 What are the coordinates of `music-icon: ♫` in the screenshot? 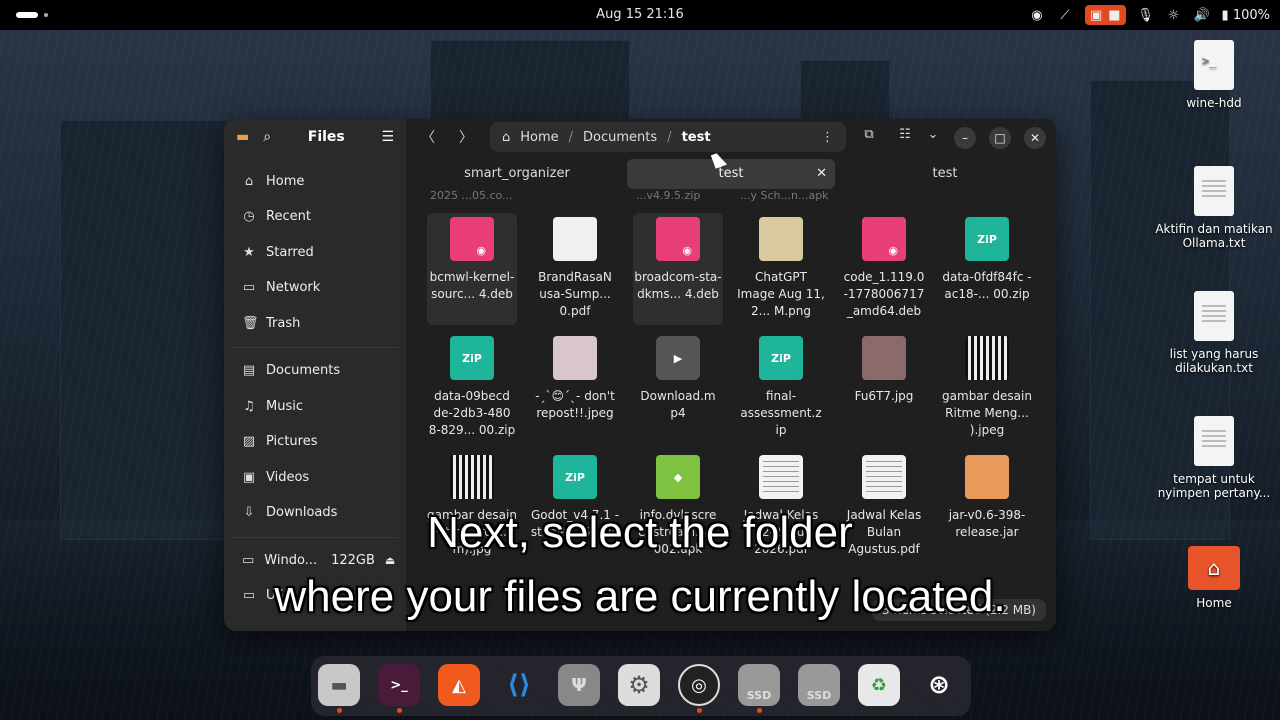 It's located at (249, 406).